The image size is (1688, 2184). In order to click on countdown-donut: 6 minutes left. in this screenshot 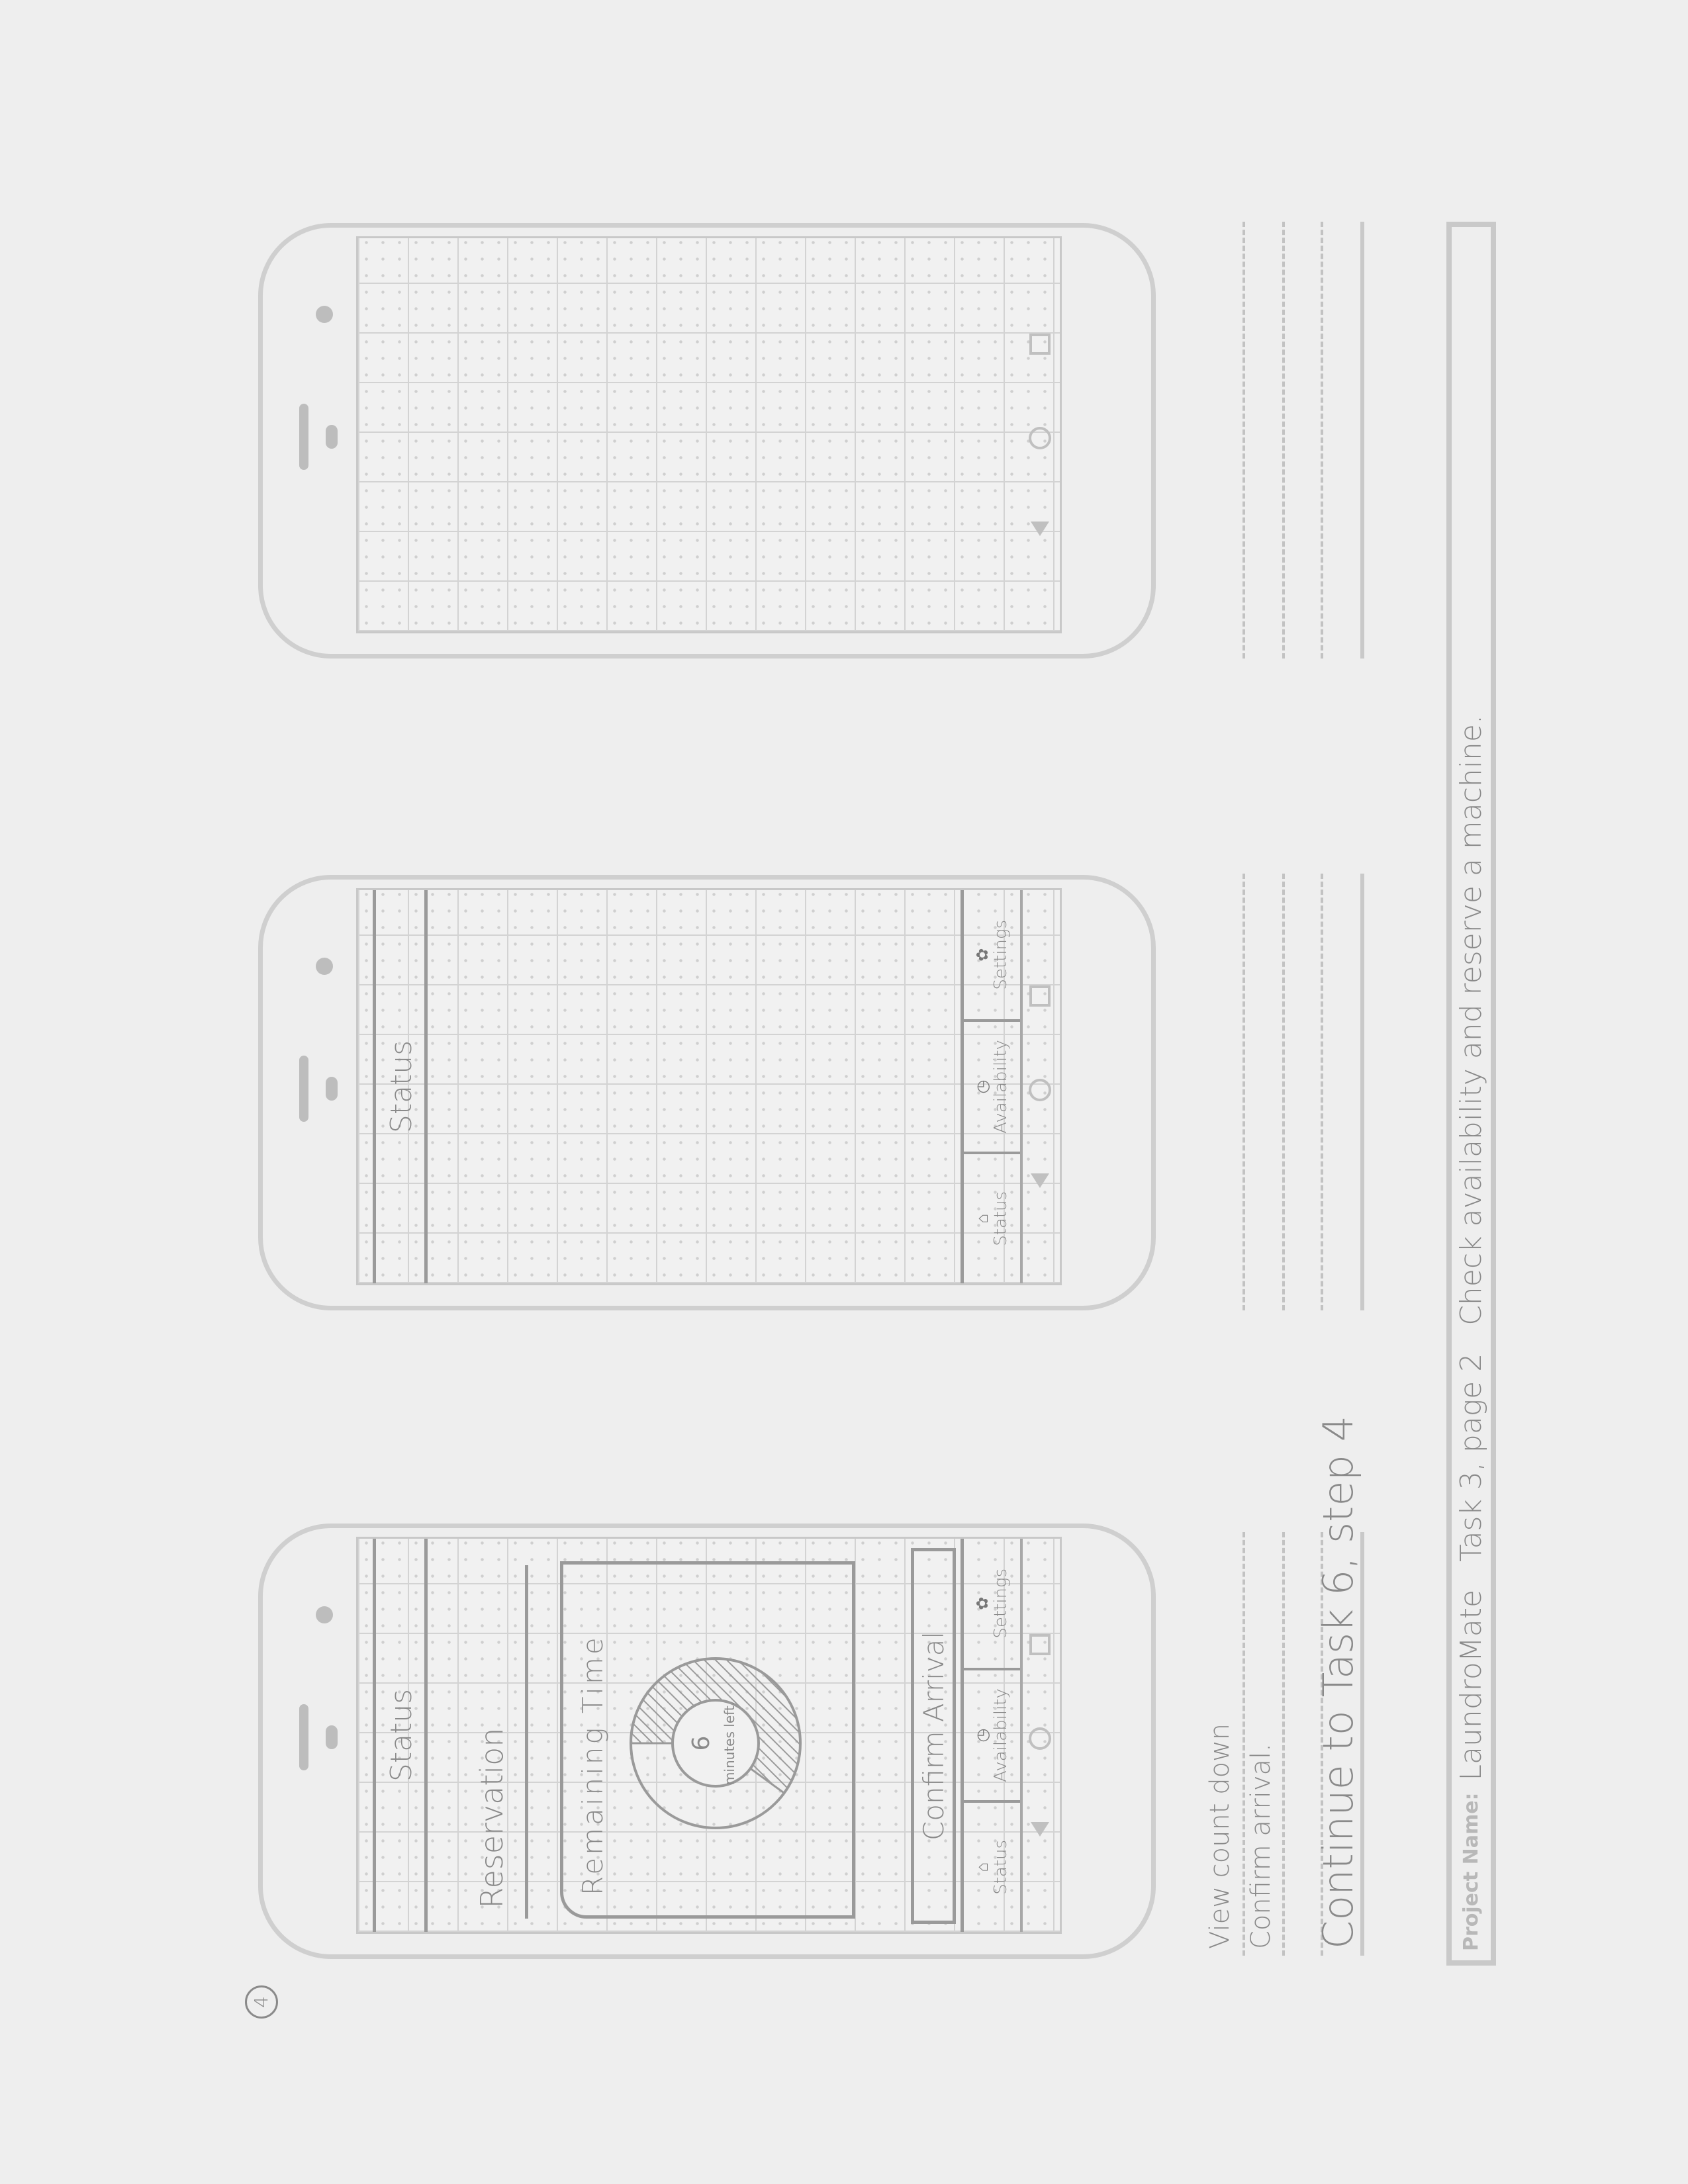, I will do `click(716, 1743)`.